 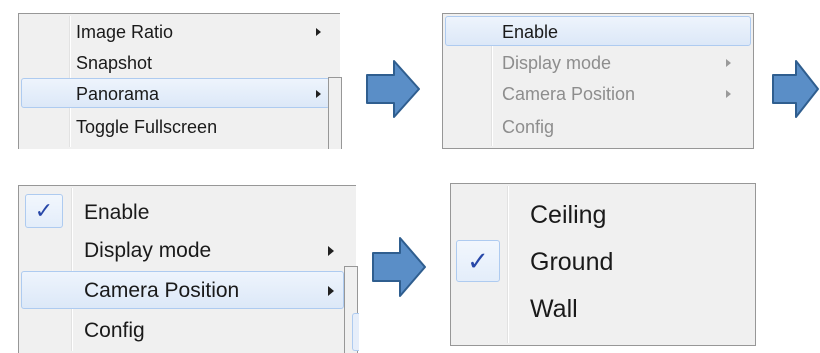 What do you see at coordinates (179, 62) in the screenshot?
I see `menu-item-snapshot: Snapshot` at bounding box center [179, 62].